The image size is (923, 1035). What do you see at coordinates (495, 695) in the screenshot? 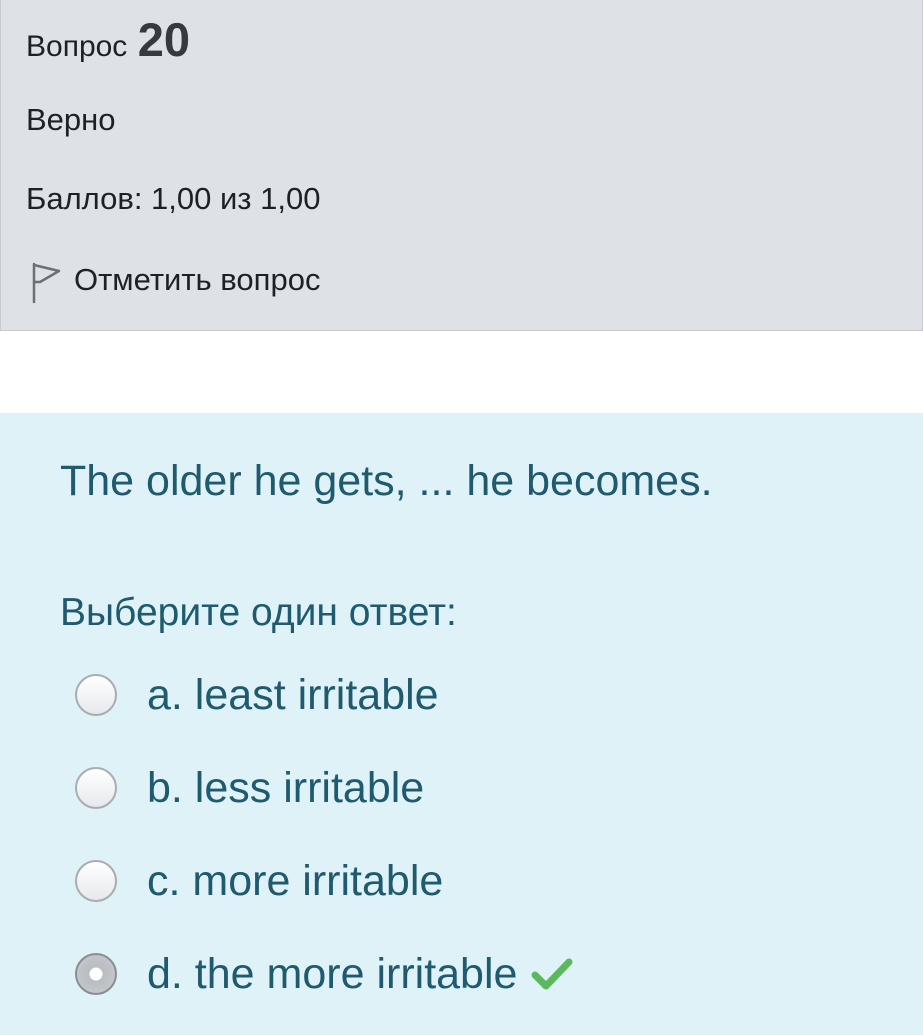
I see `answer-option-a: a. least irritable` at bounding box center [495, 695].